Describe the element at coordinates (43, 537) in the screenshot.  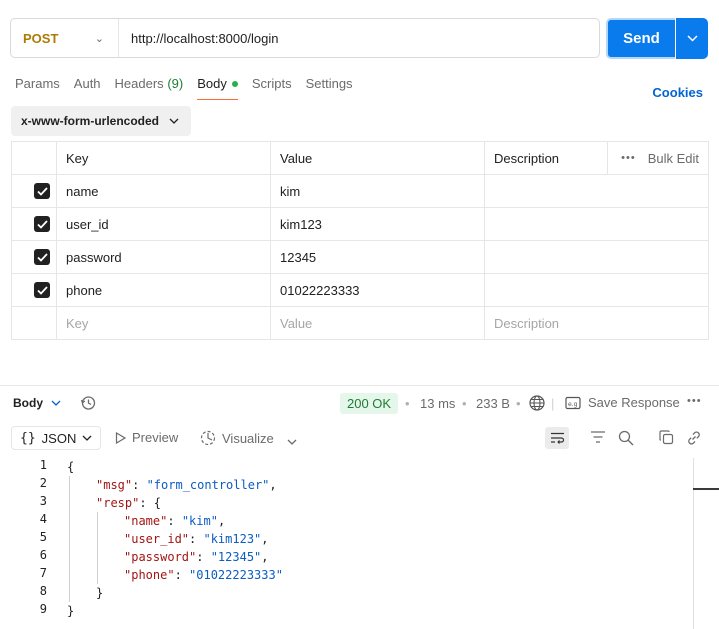
I see `line-number: 5` at that location.